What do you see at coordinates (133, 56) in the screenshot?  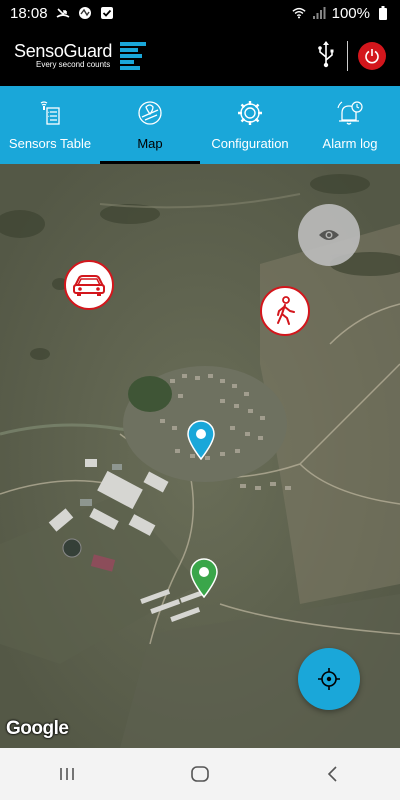 I see `logo-bars-icon` at bounding box center [133, 56].